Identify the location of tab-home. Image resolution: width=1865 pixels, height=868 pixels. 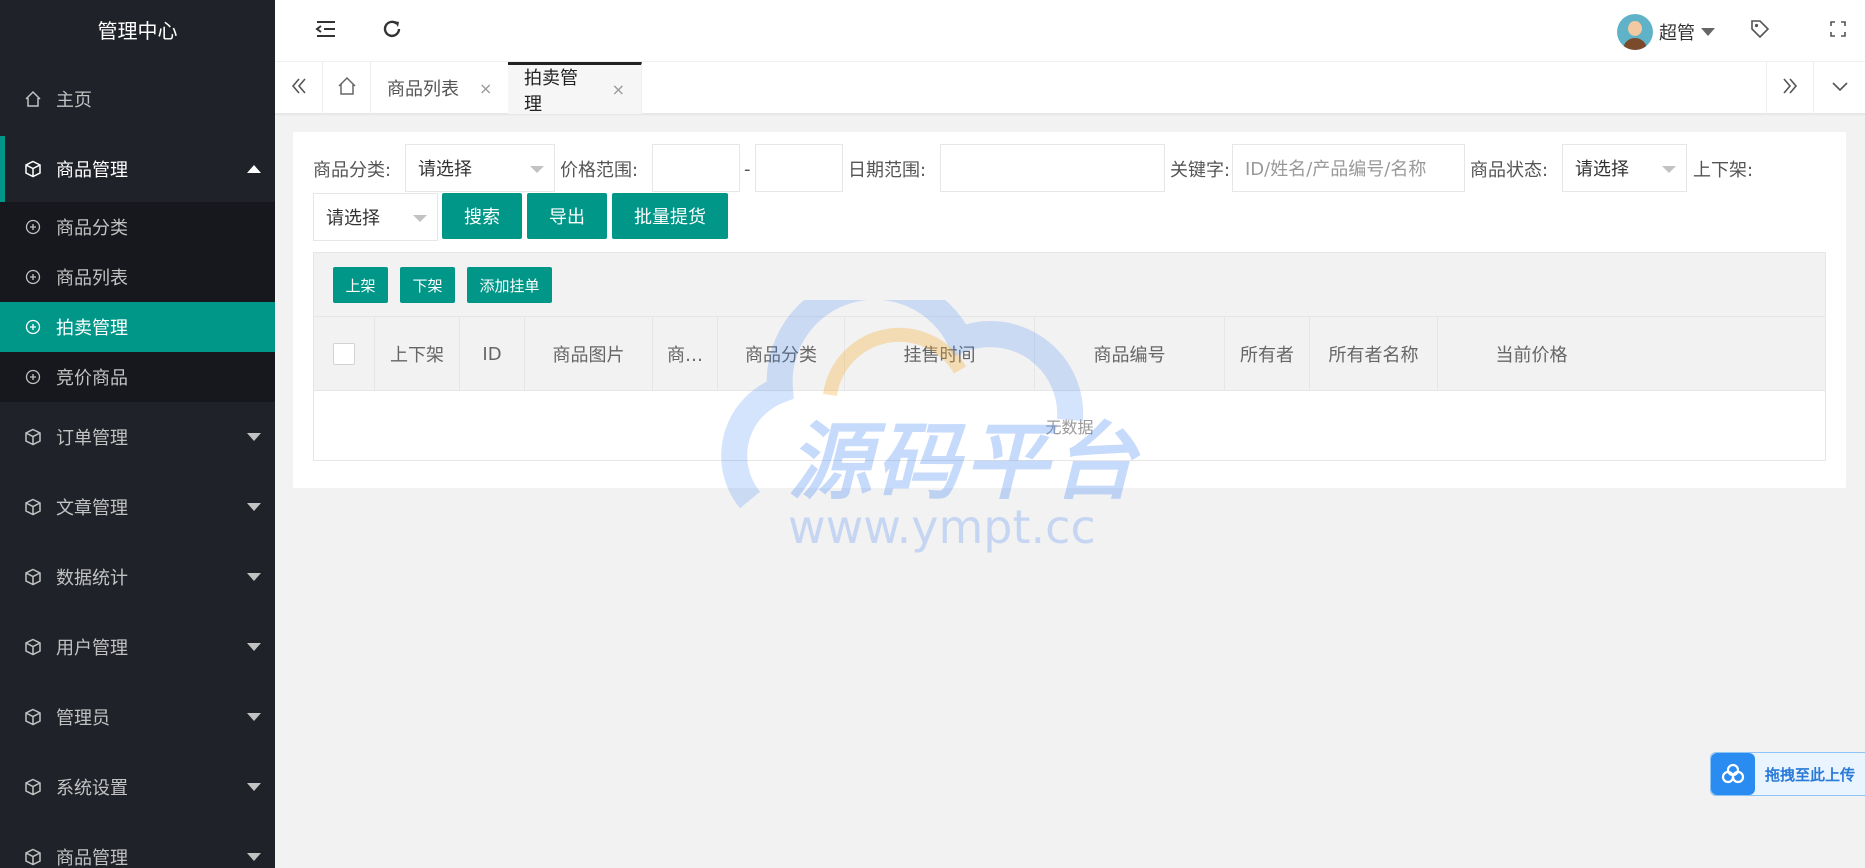
(347, 88).